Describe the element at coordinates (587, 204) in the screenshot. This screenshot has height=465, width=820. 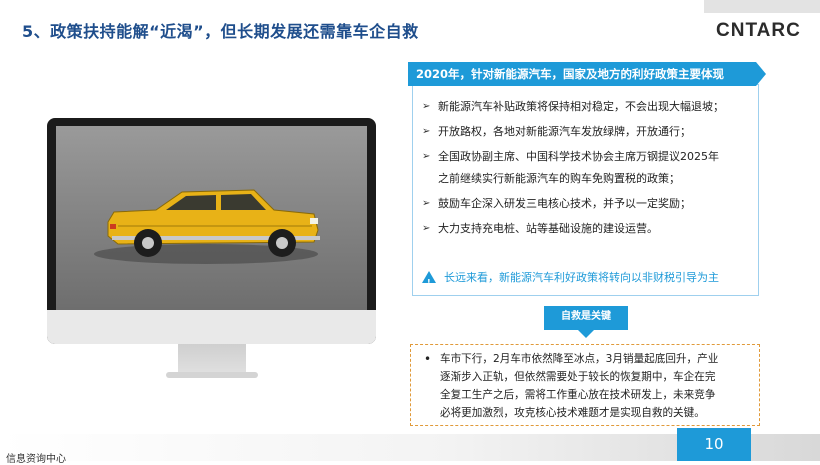
I see `list-item: ➢ 鼓励车企深入研发三电核心技术，并予以一定奖励；` at that location.